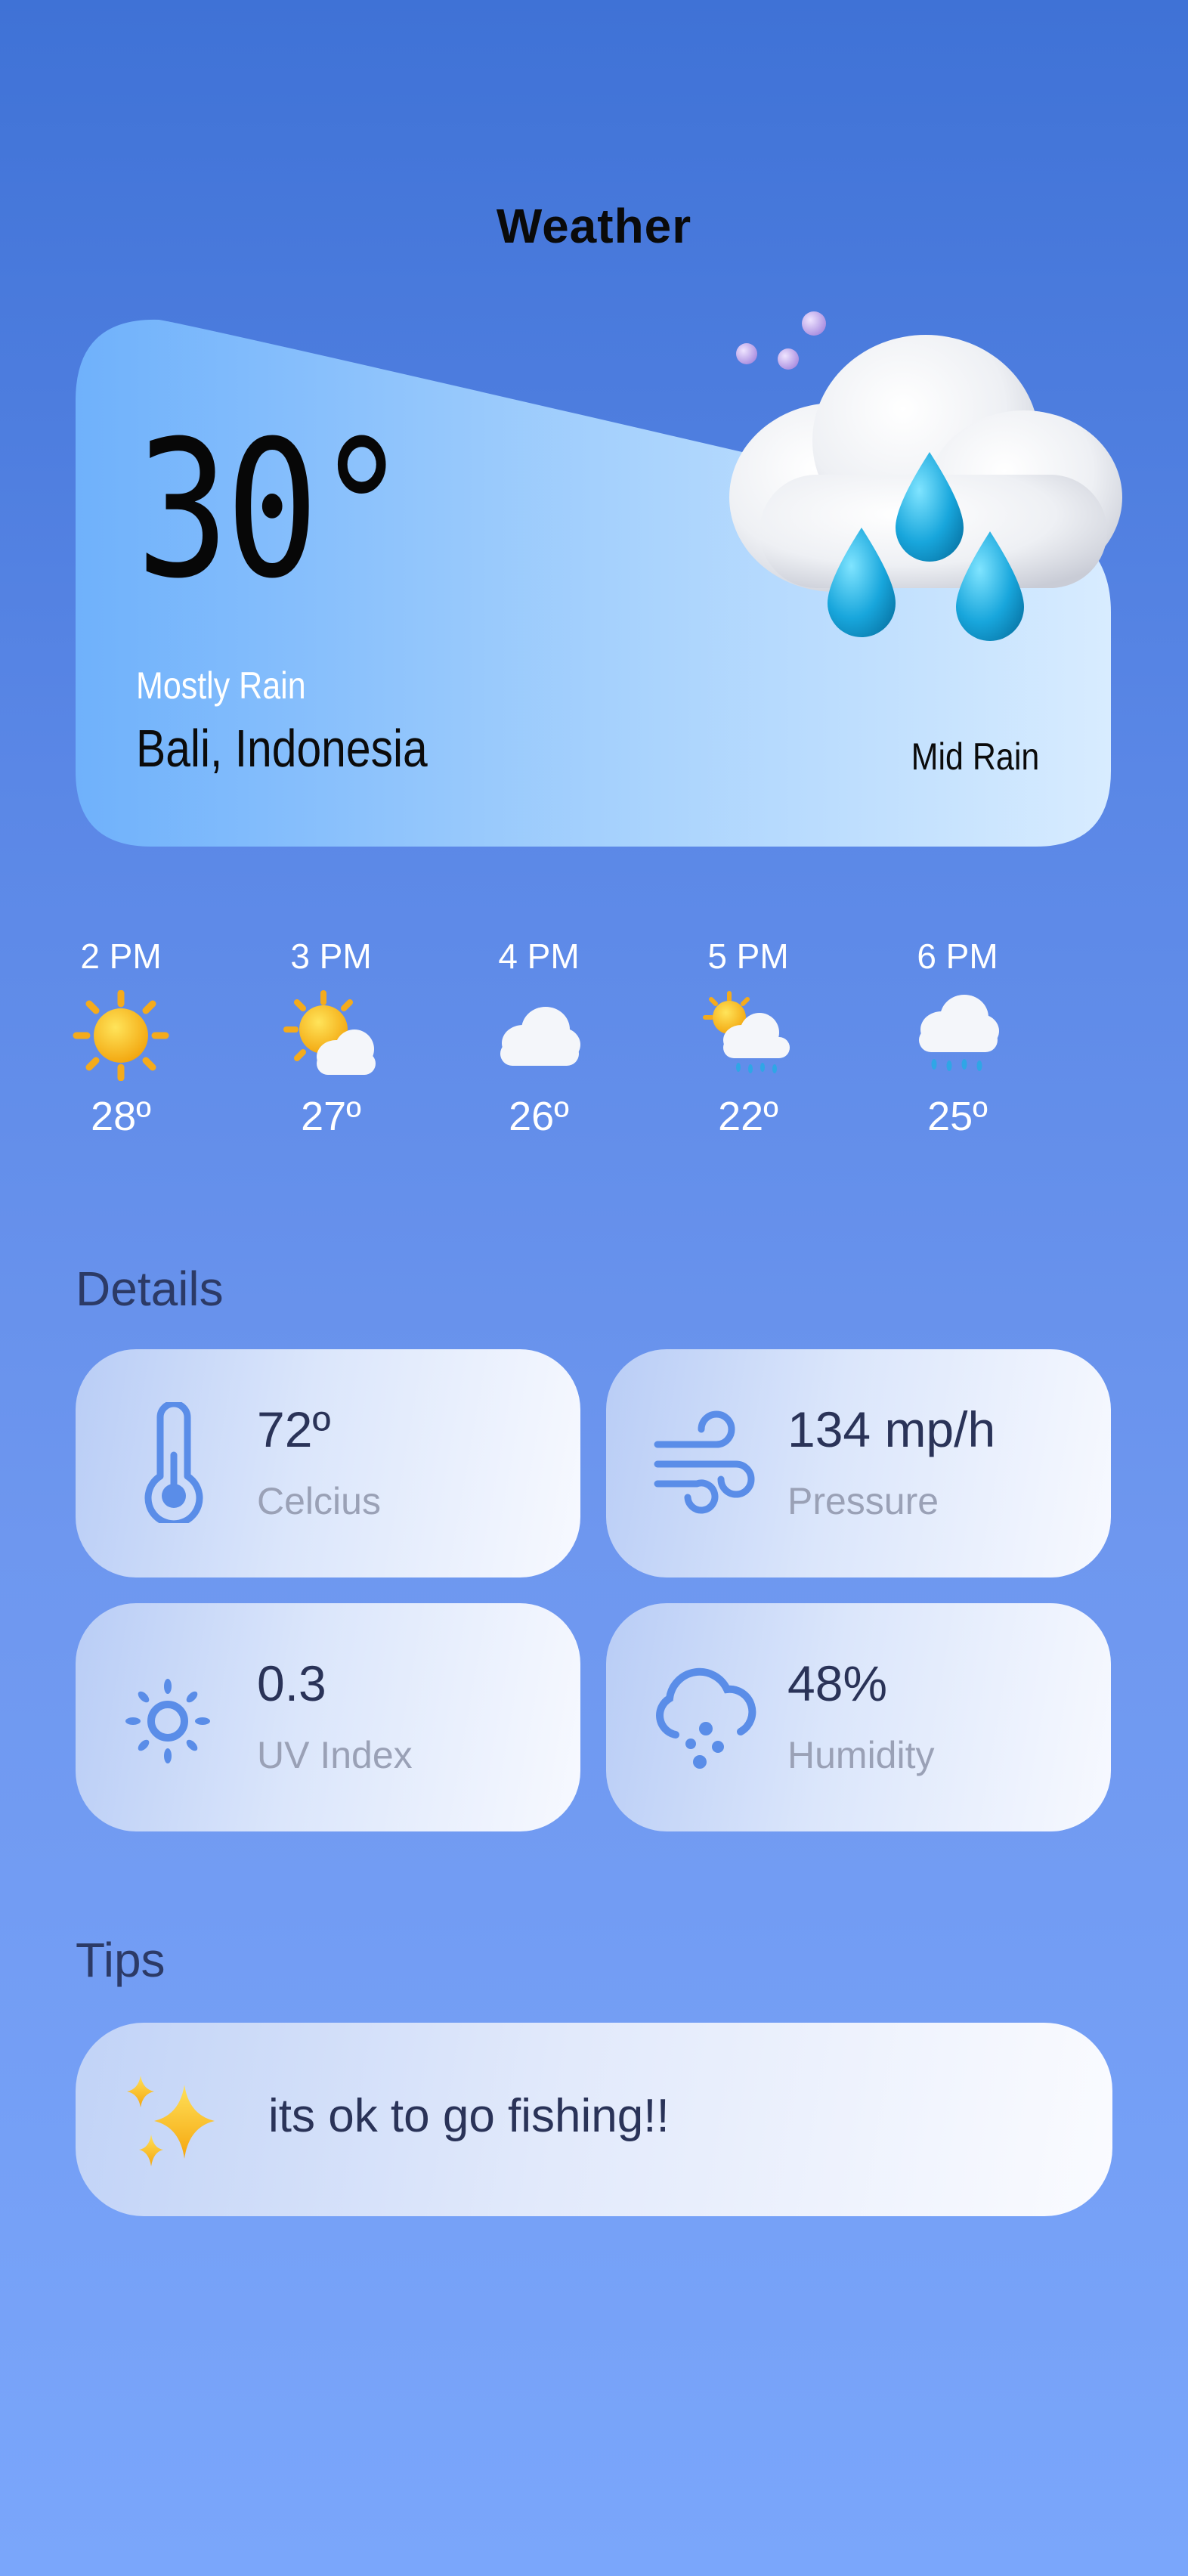 The image size is (1188, 2576). What do you see at coordinates (294, 1429) in the screenshot?
I see `detail-value: 72º` at bounding box center [294, 1429].